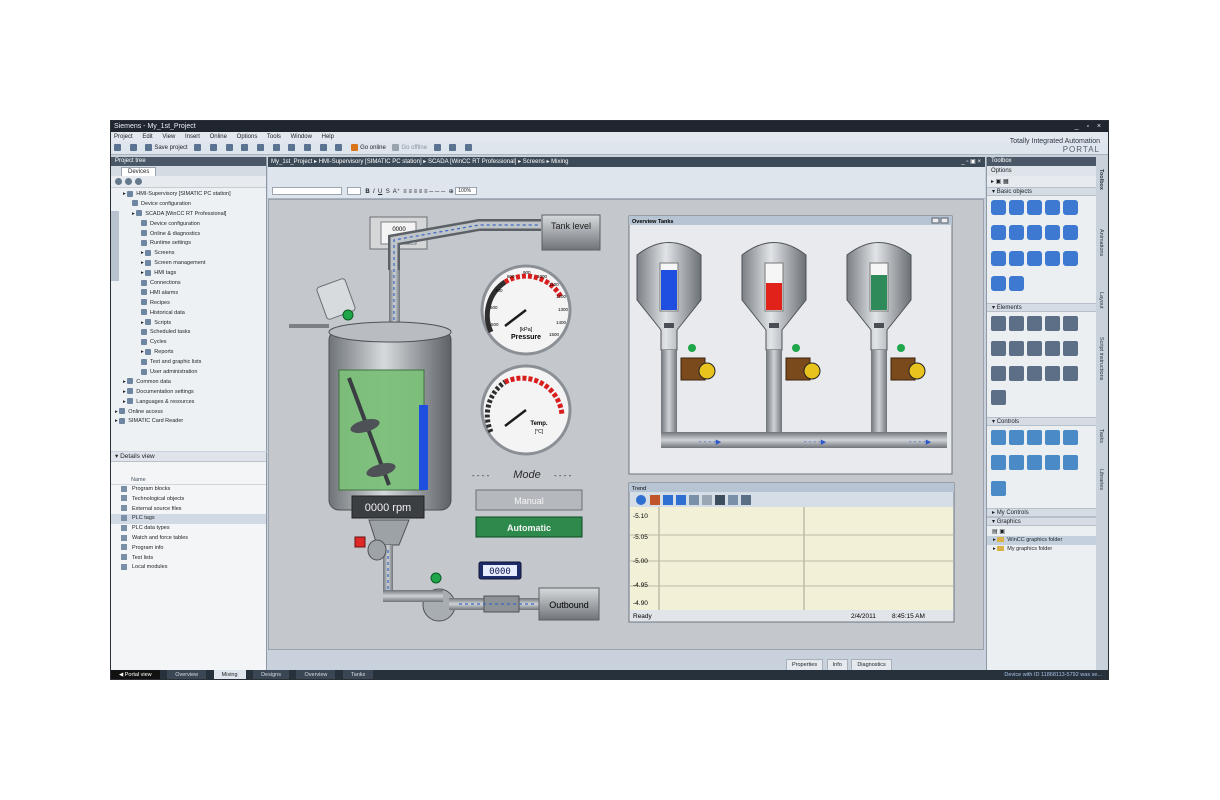 The image size is (1220, 800). I want to click on tree-item: Historical data, so click(188, 314).